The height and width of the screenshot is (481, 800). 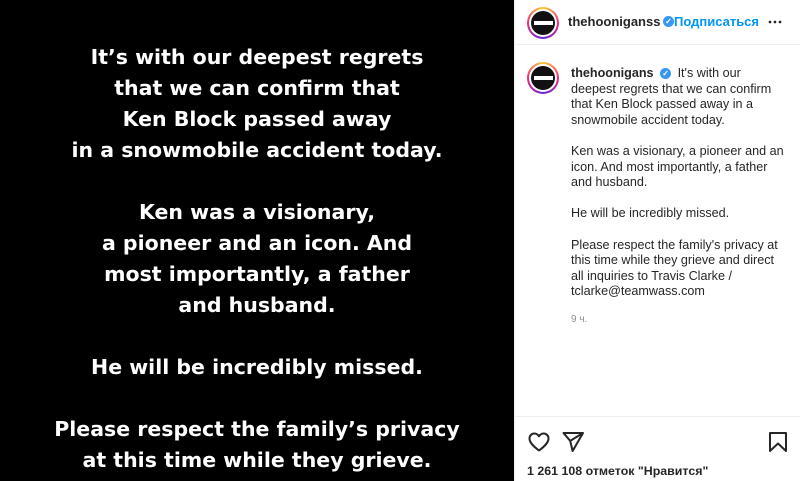 I want to click on image-text-line: He will be incredibly missed., so click(x=257, y=367).